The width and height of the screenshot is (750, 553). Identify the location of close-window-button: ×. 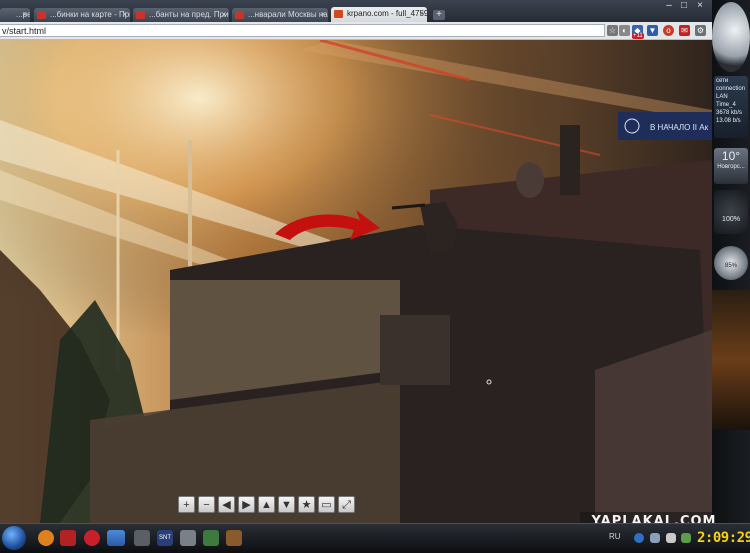
(700, 6).